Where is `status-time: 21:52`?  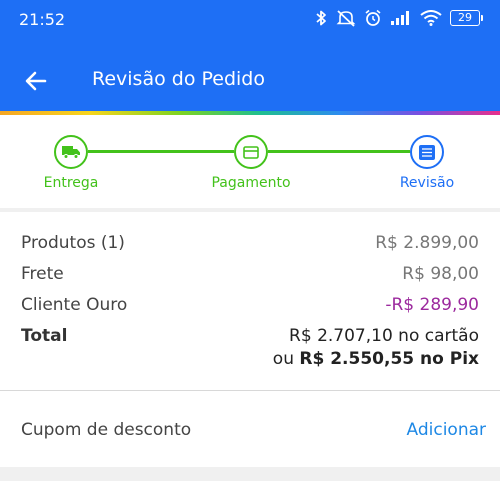 status-time: 21:52 is located at coordinates (42, 19).